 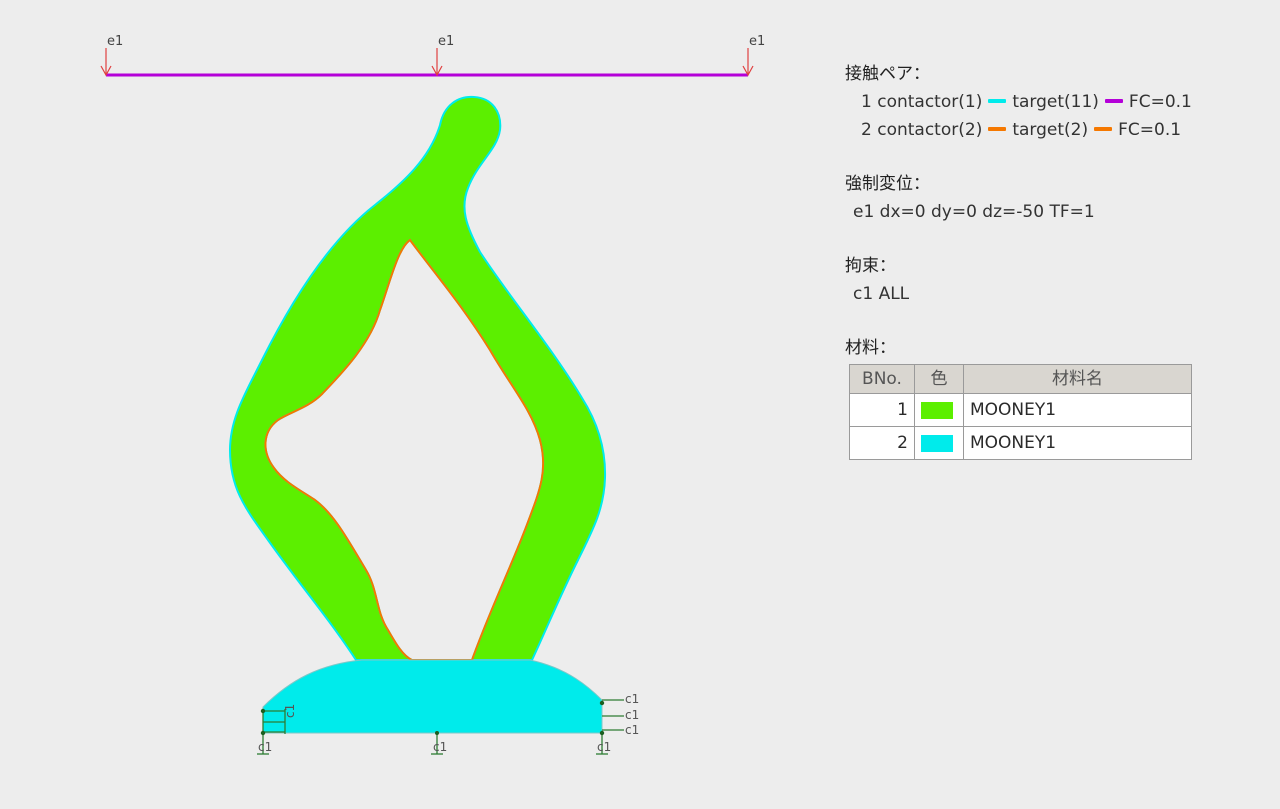 I want to click on contact-pair-row: 1 contactor(1) target(11) FC=0.1, so click(x=1055, y=102).